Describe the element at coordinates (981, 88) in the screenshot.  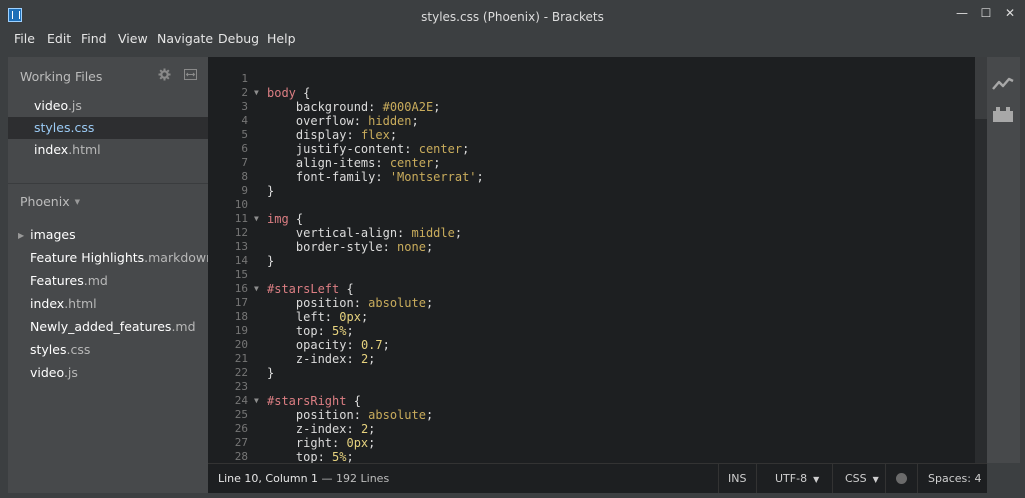
I see `scrollbar-thumb` at that location.